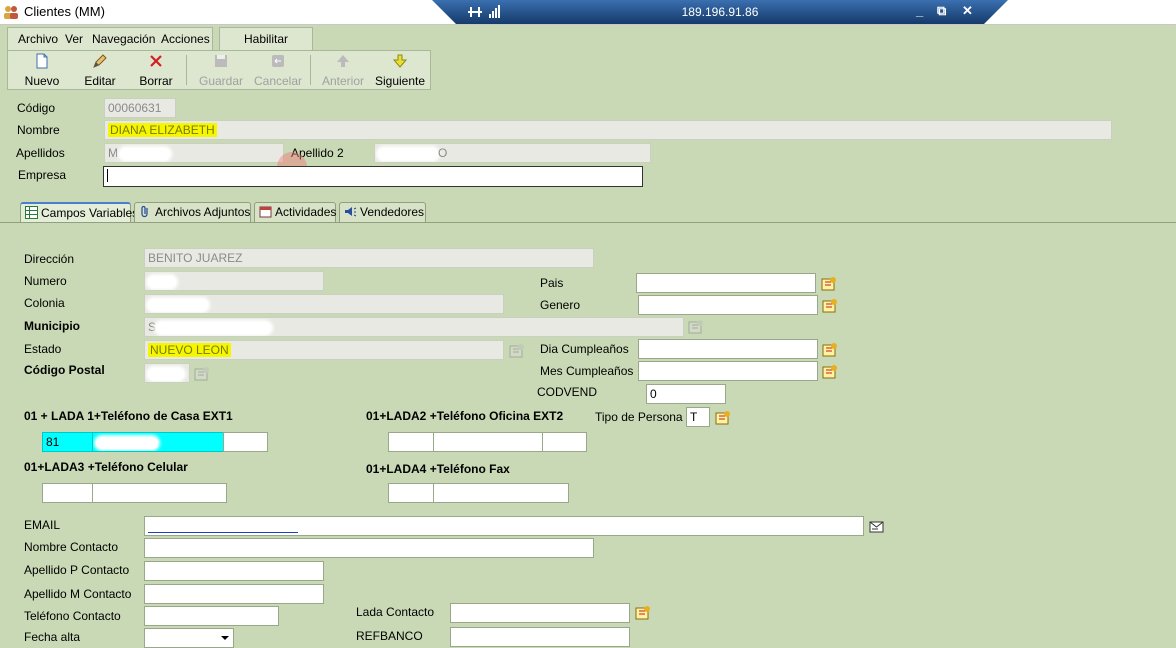 Image resolution: width=1176 pixels, height=648 pixels. I want to click on nuevo-label: Nuevo, so click(42, 81).